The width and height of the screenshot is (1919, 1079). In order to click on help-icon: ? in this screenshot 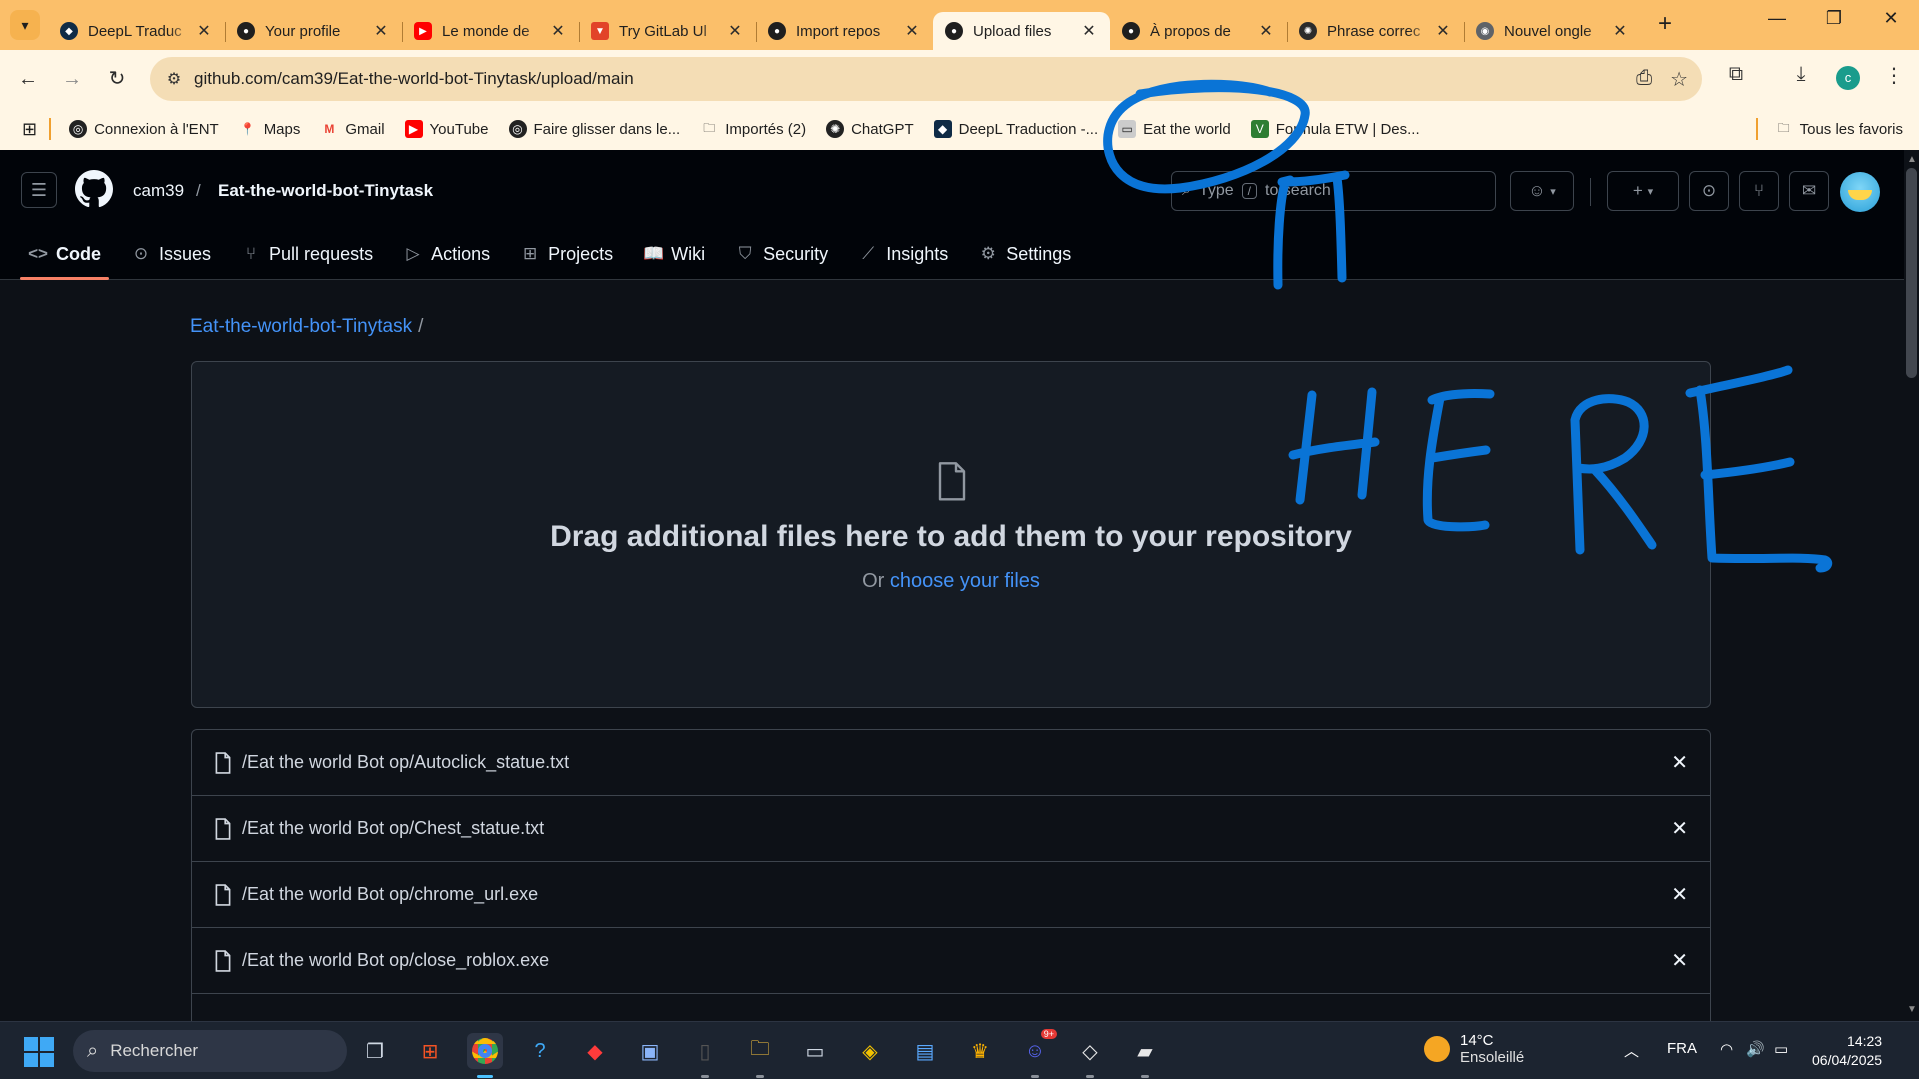, I will do `click(540, 1051)`.